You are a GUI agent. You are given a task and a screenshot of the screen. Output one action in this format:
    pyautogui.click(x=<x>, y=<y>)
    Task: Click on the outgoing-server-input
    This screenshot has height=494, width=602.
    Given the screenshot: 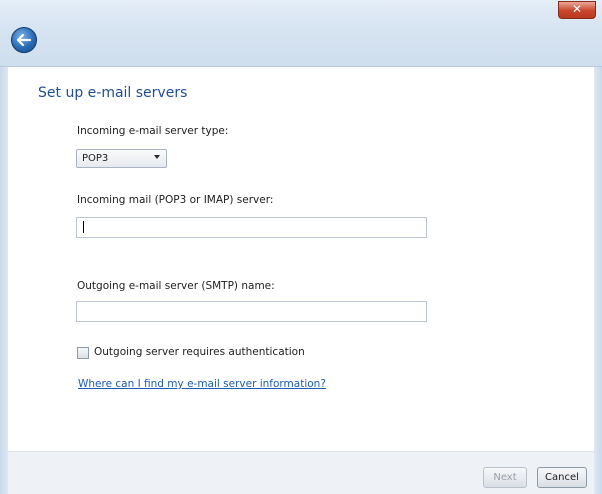 What is the action you would take?
    pyautogui.click(x=251, y=311)
    